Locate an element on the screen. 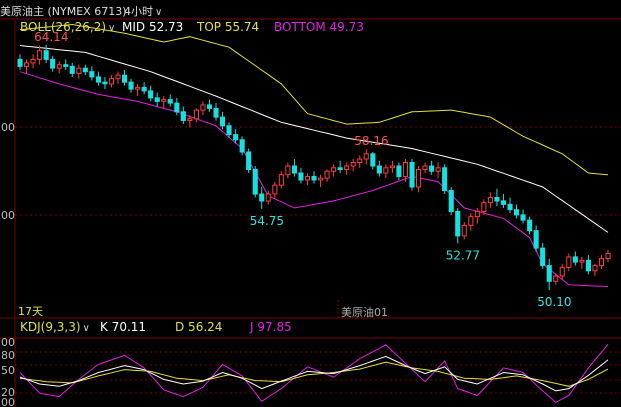 Image resolution: width=621 pixels, height=407 pixels. contract-label: 美原油01 is located at coordinates (364, 312).